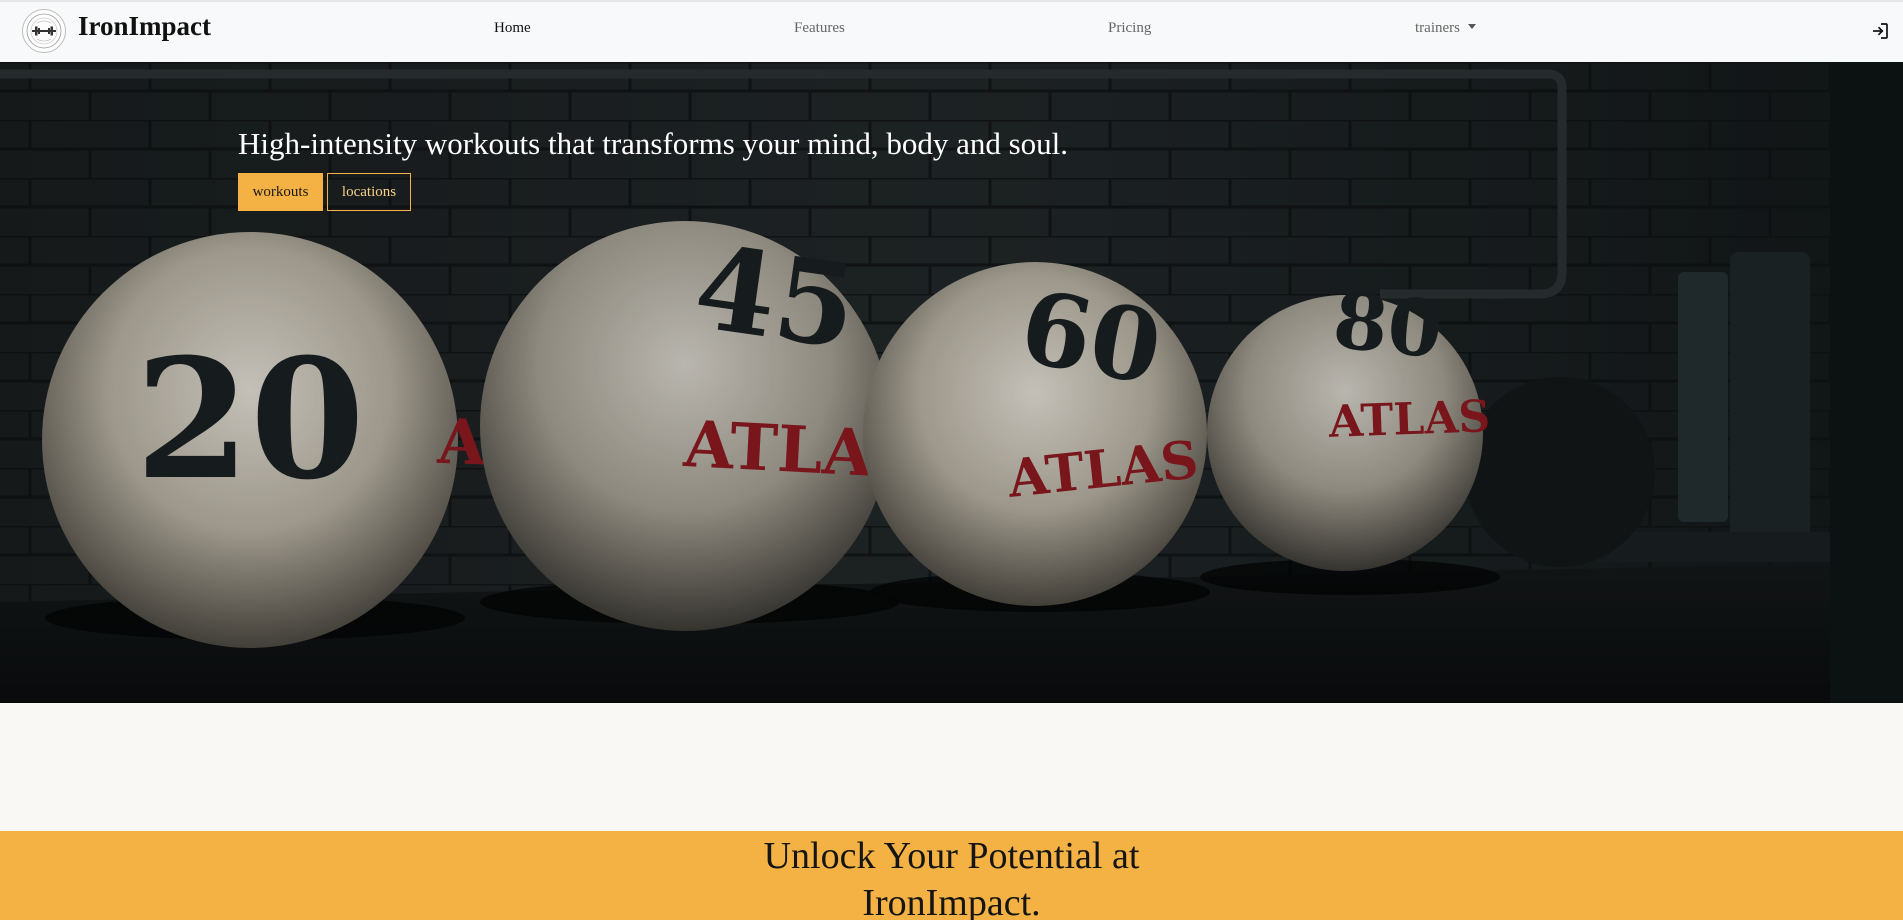 The width and height of the screenshot is (1903, 920). Describe the element at coordinates (44, 31) in the screenshot. I see `barbell-emblem-icon` at that location.